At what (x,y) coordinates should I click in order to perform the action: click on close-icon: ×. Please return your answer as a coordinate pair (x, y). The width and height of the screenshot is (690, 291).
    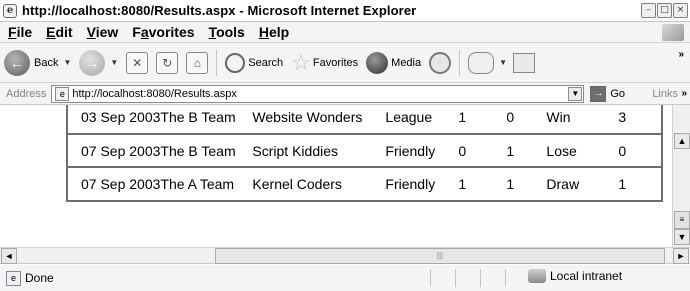
    Looking at the image, I should click on (680, 10).